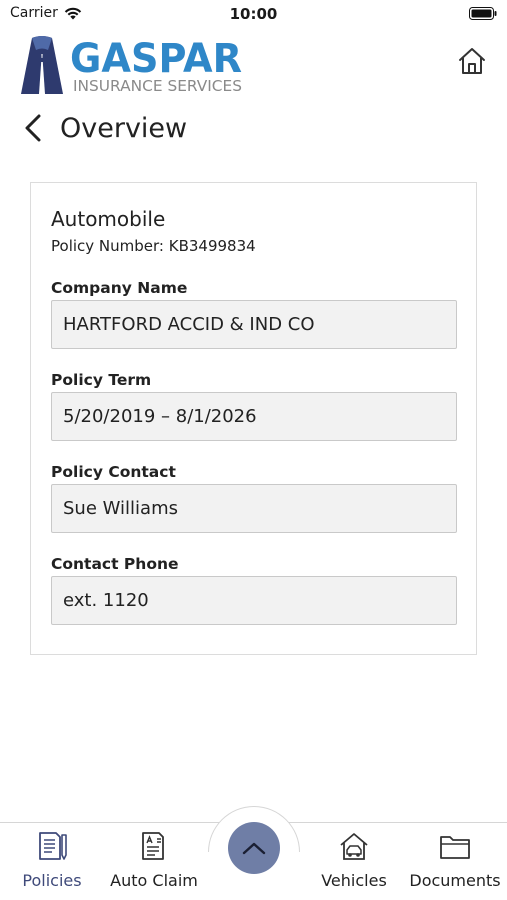  What do you see at coordinates (154, 880) in the screenshot?
I see `nav-label-auto-claim: Auto Claim` at bounding box center [154, 880].